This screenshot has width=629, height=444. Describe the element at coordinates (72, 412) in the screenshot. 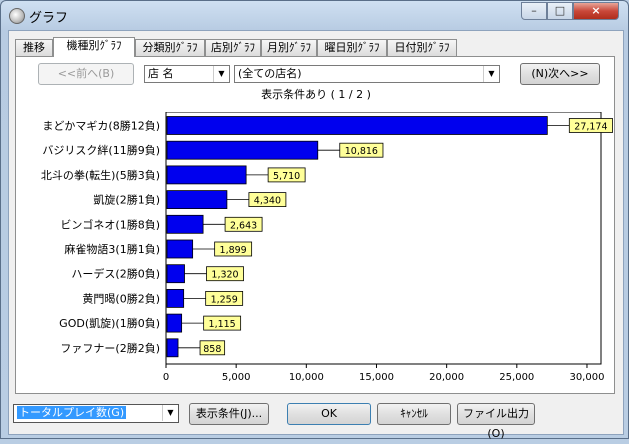

I see `metric-select-value: トータルプレイ数(G)` at that location.